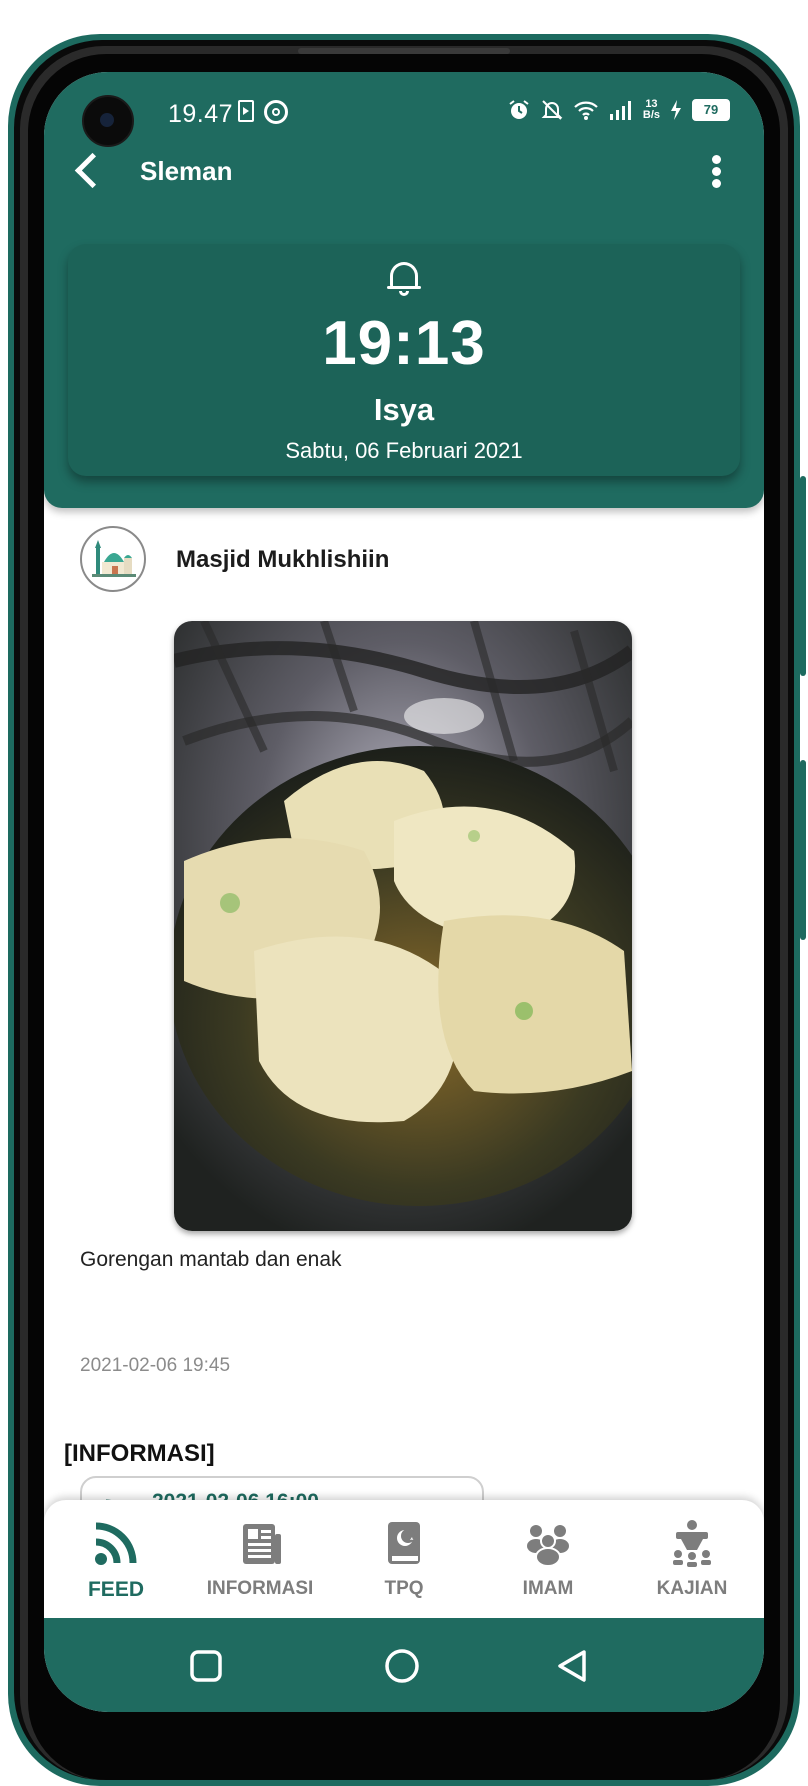  I want to click on bell-off-icon, so click(552, 110).